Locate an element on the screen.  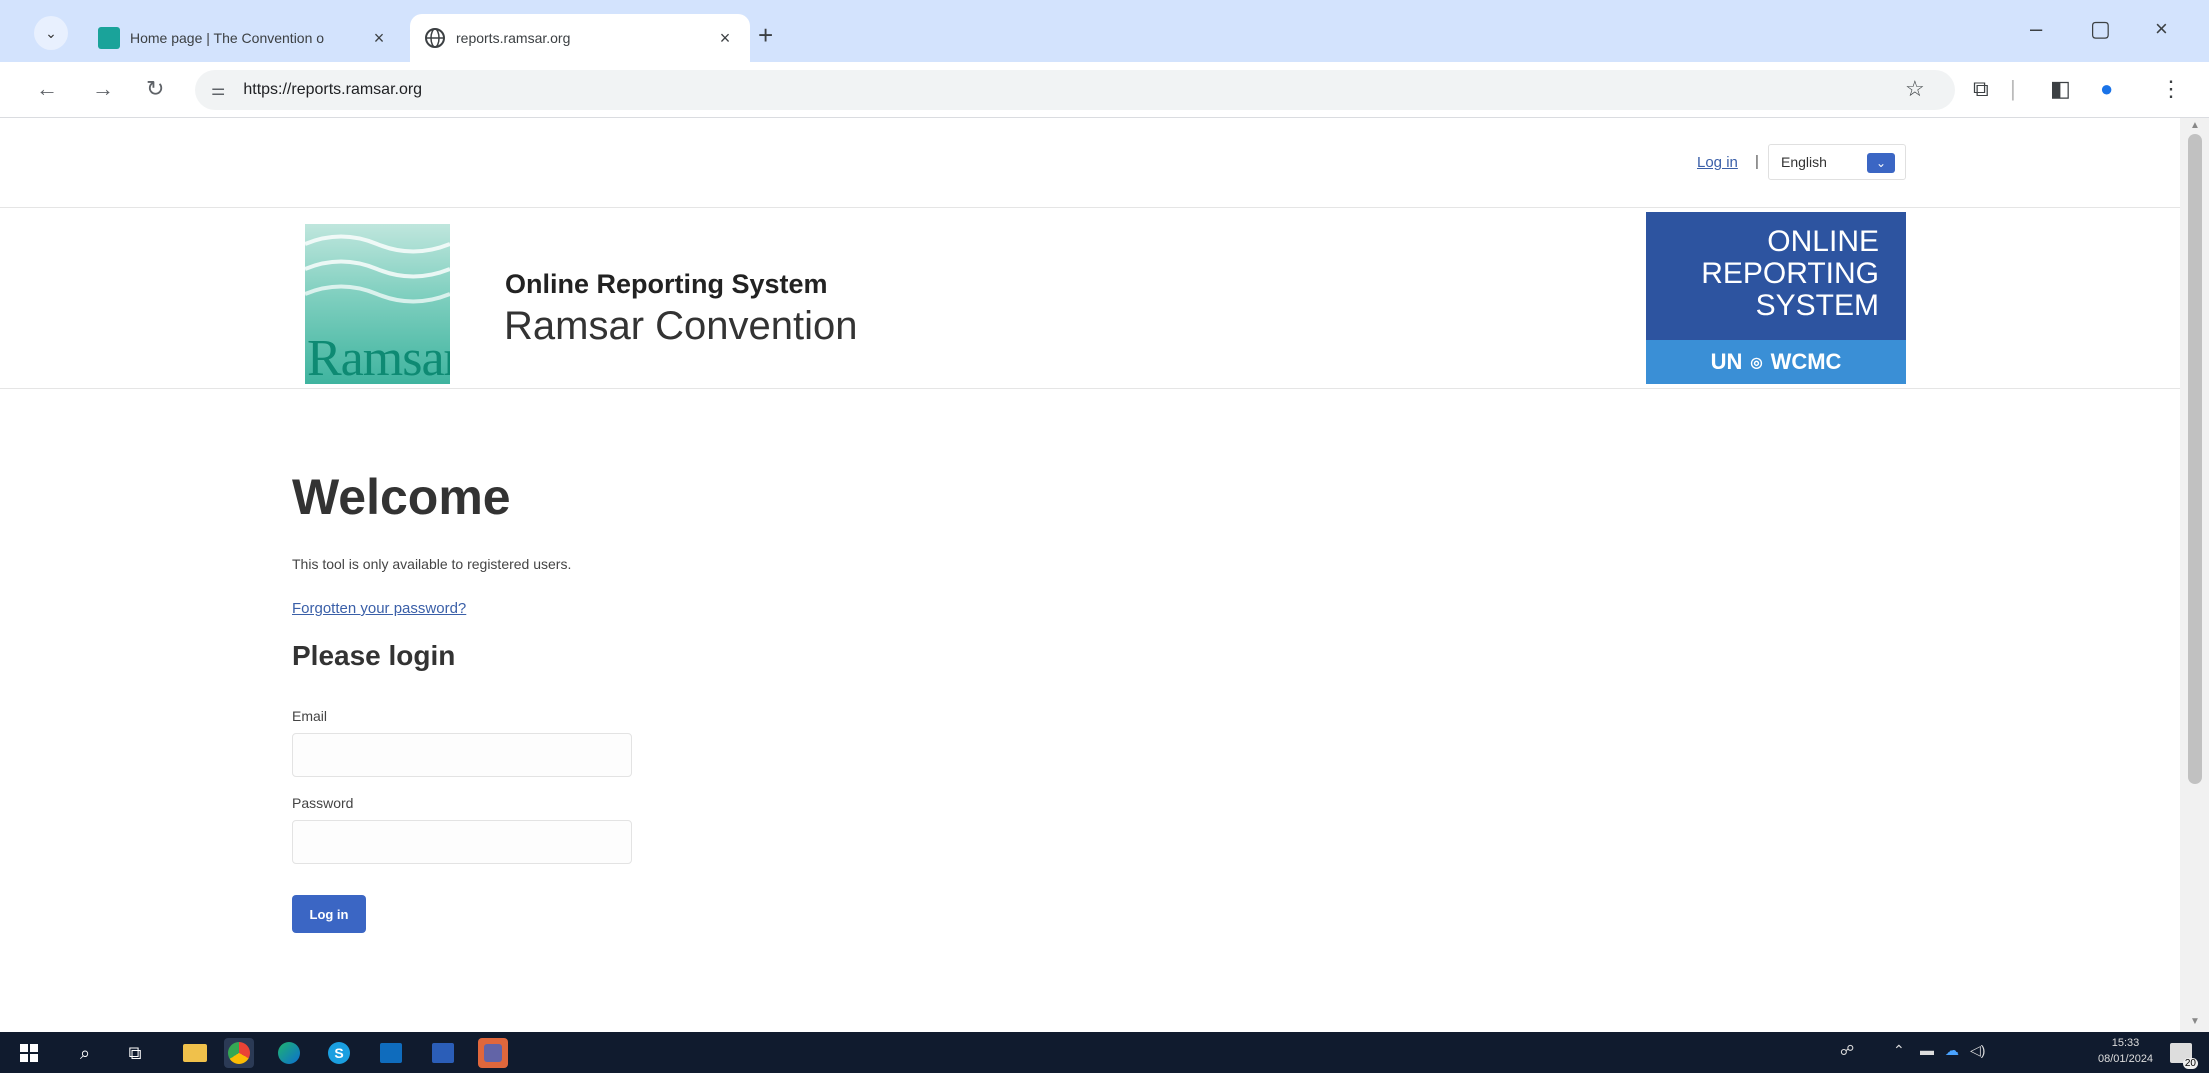
page-top-bar: Log in | English ⌄ is located at coordinates (1090, 163).